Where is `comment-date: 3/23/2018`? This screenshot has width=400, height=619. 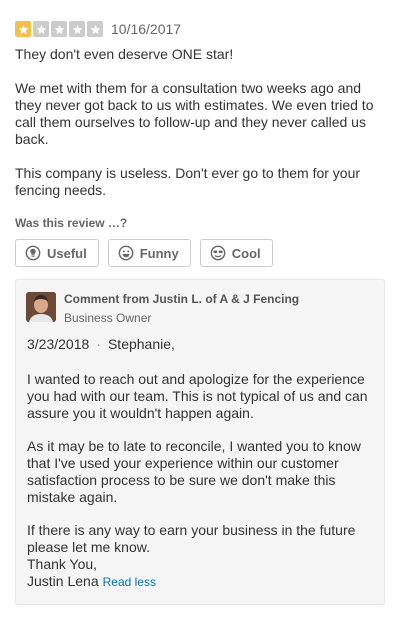 comment-date: 3/23/2018 is located at coordinates (58, 344).